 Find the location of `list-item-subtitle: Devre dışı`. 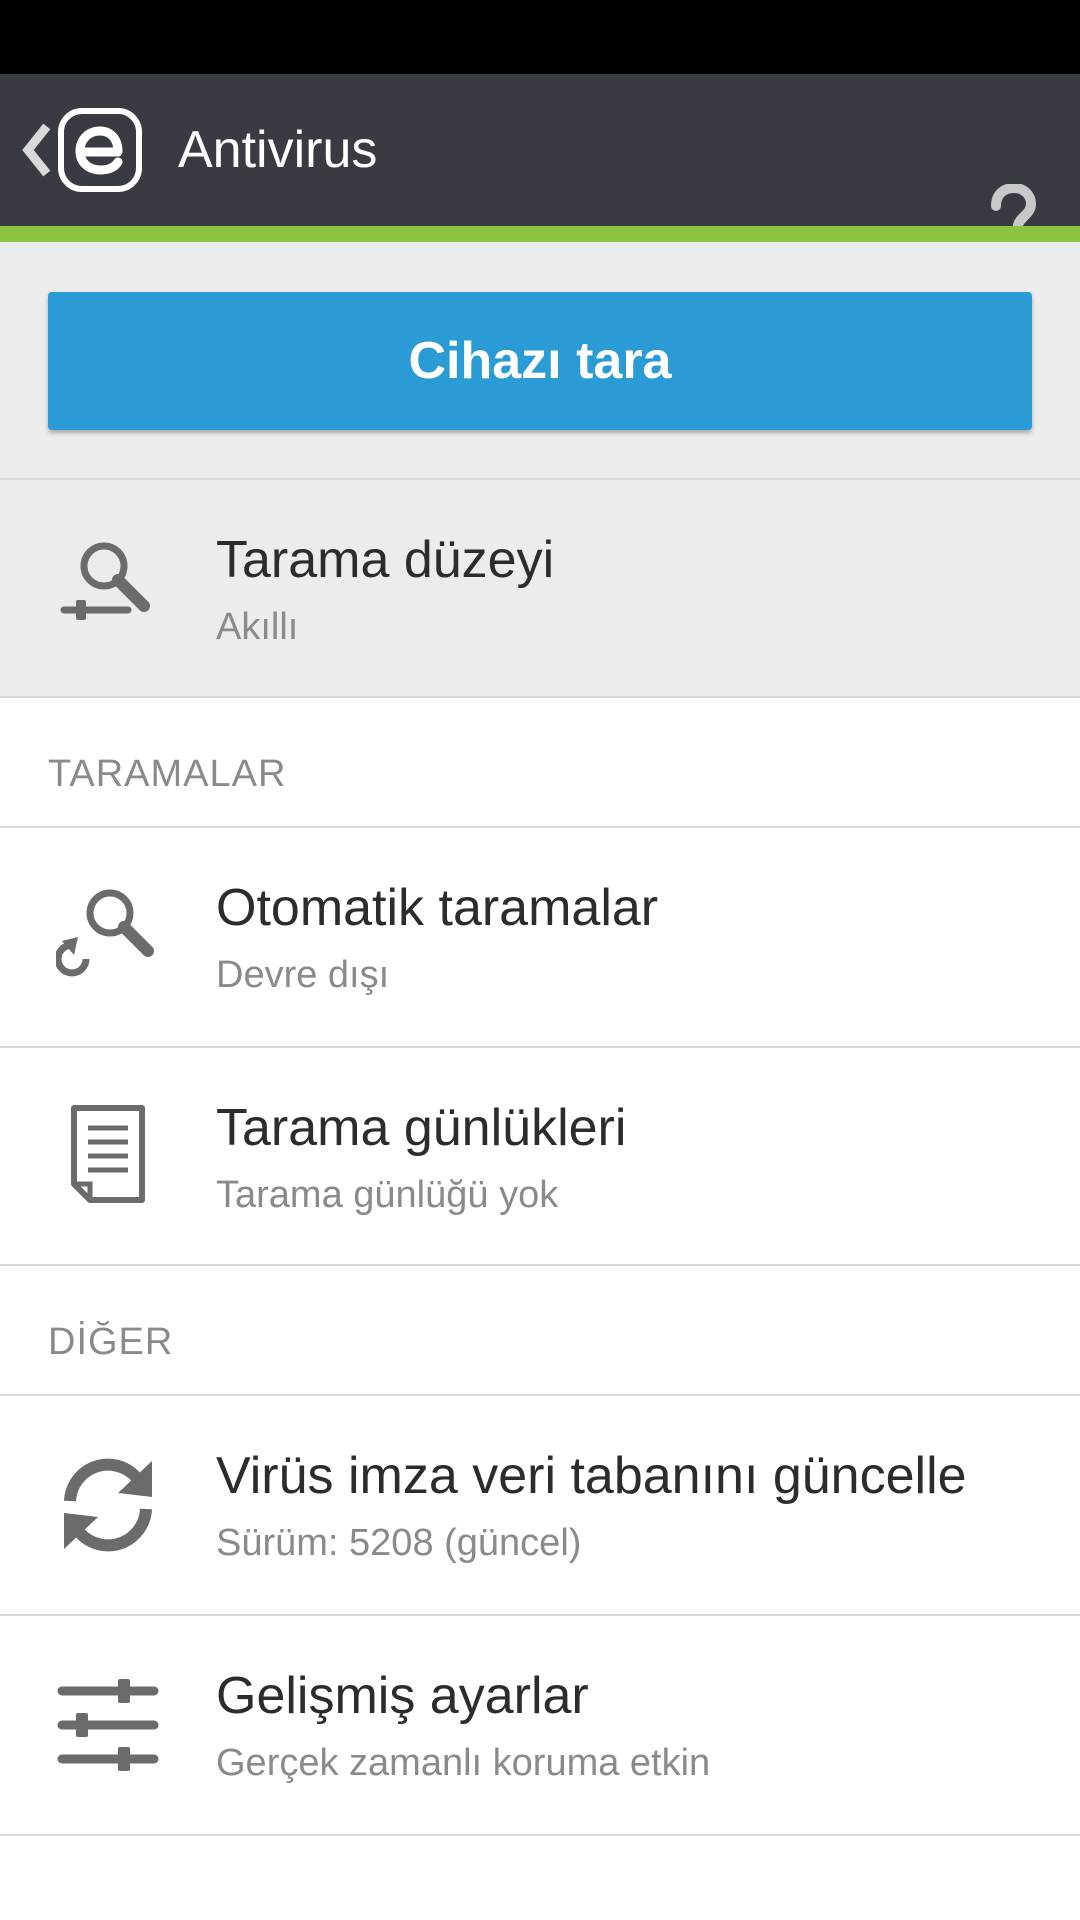

list-item-subtitle: Devre dışı is located at coordinates (303, 975).